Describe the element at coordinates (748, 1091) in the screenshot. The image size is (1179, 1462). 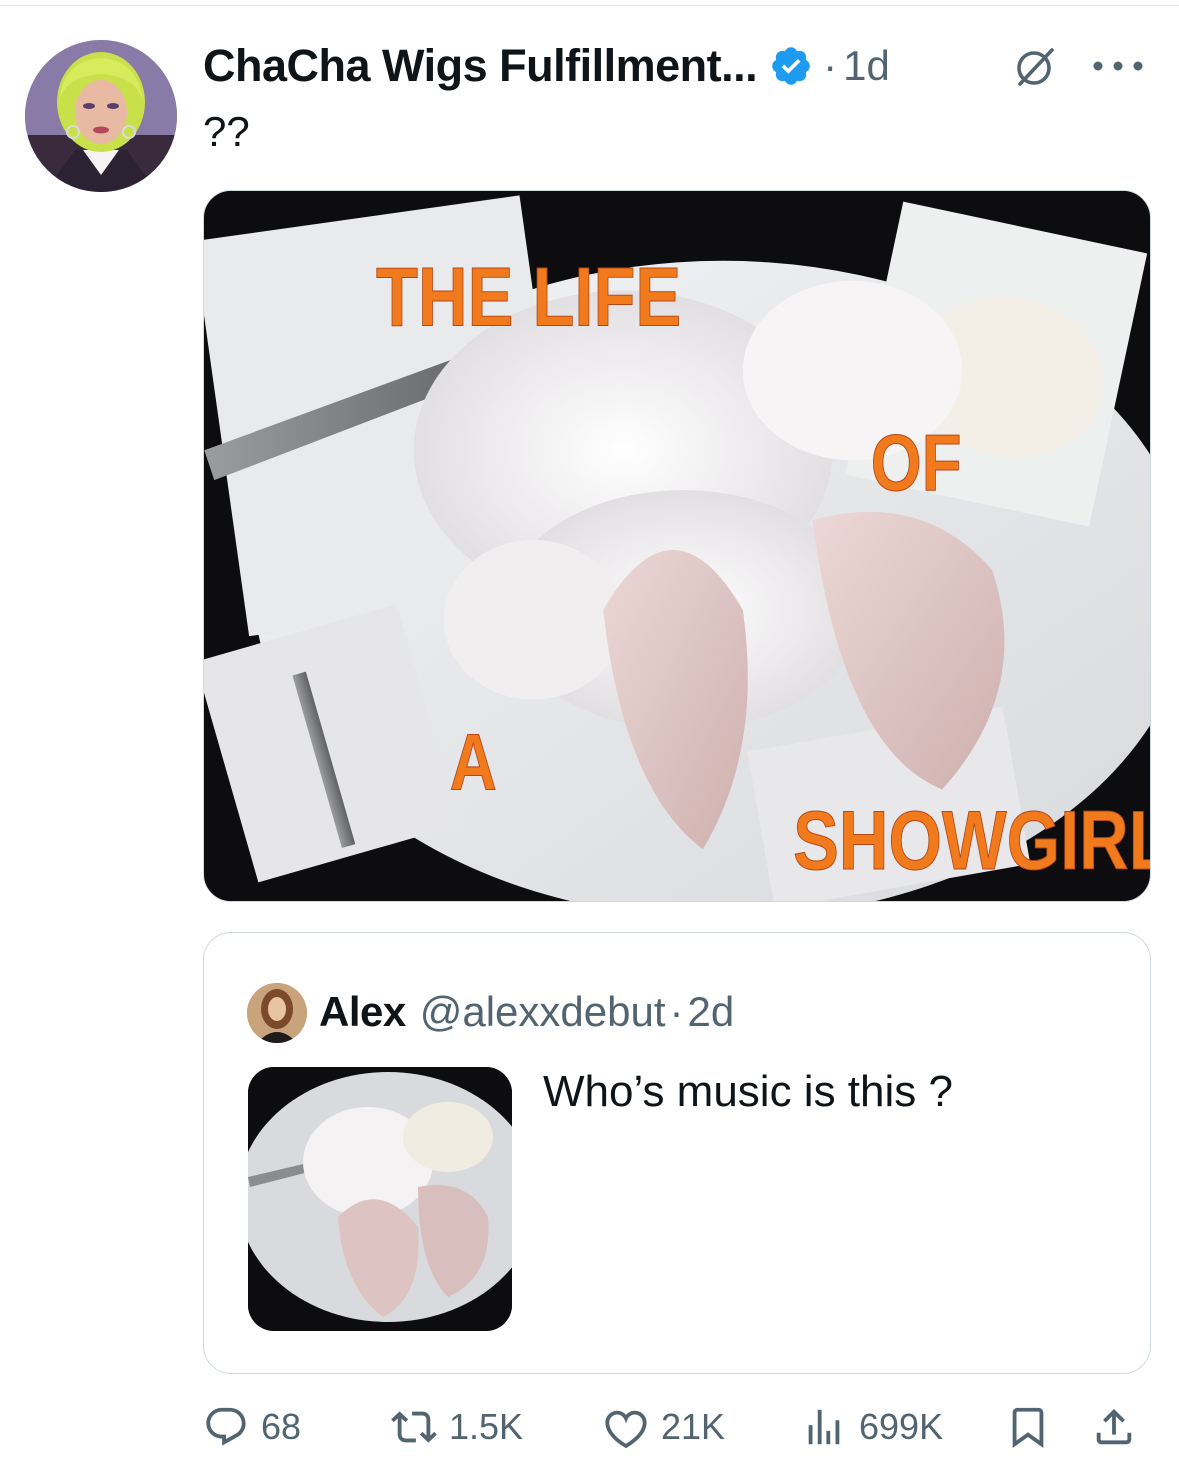
I see `quoted-post-text: Who’s music is this ?` at that location.